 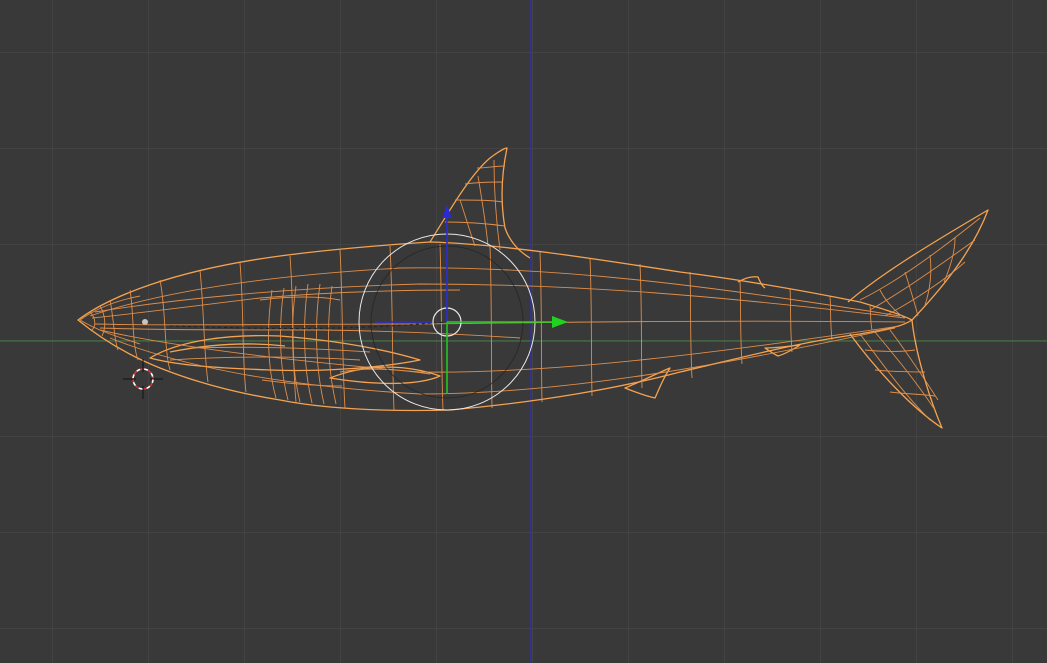 What do you see at coordinates (447, 211) in the screenshot?
I see `manipulator-z-arrow` at bounding box center [447, 211].